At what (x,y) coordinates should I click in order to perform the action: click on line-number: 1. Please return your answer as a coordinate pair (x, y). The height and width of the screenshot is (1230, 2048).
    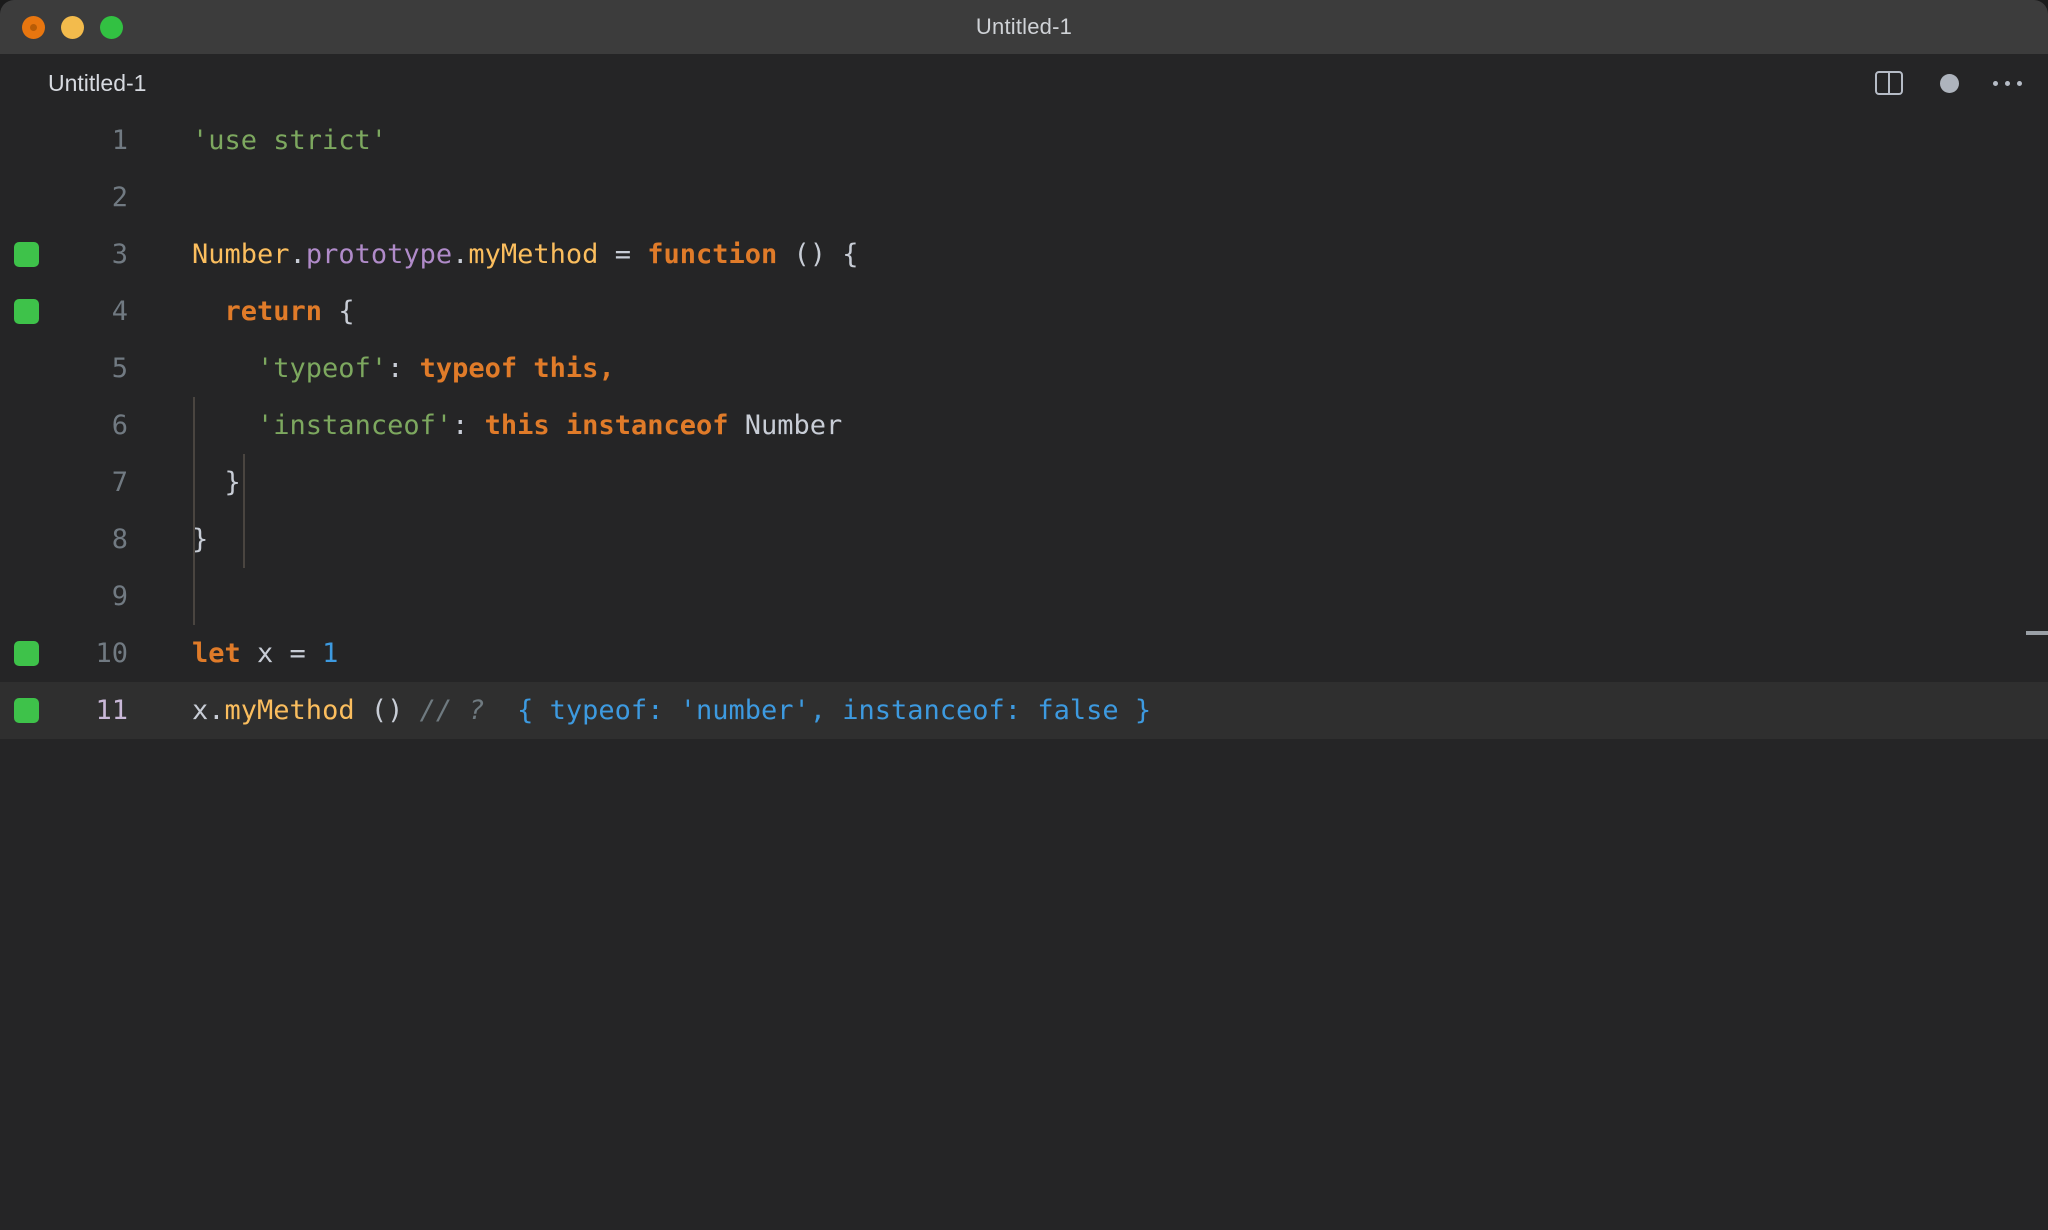
    Looking at the image, I should click on (119, 140).